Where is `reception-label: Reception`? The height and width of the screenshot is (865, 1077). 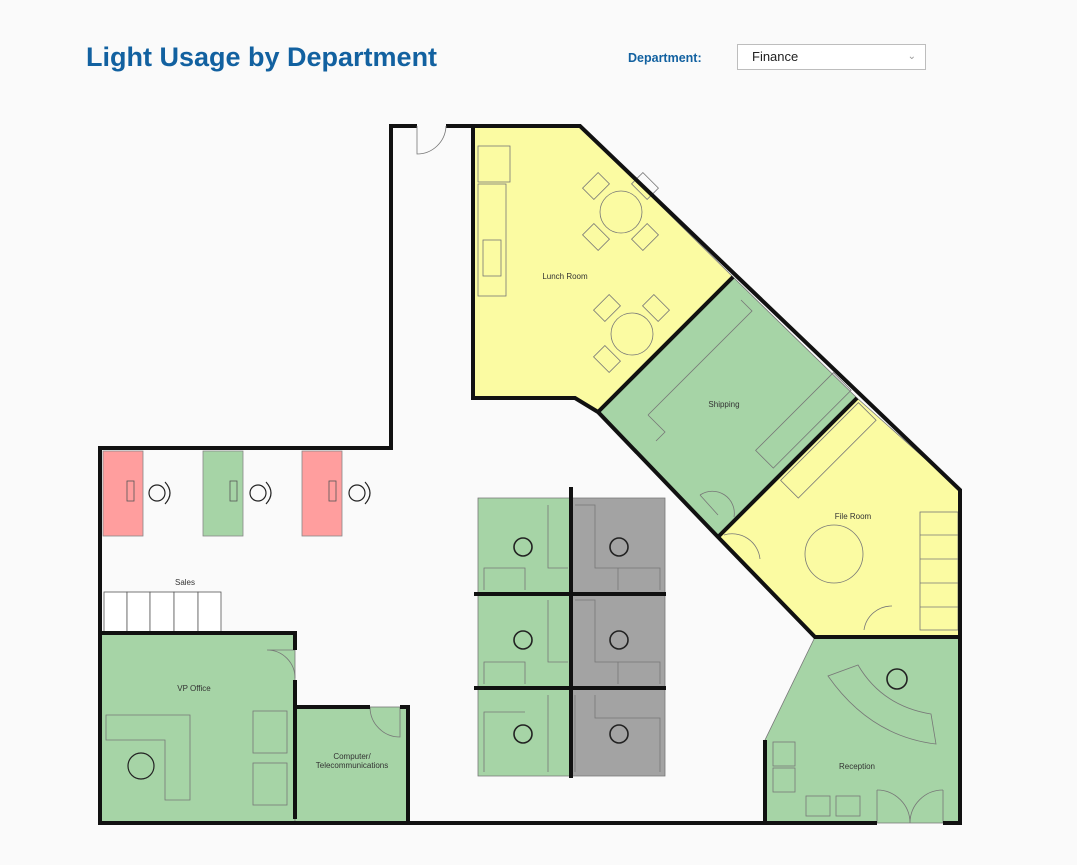
reception-label: Reception is located at coordinates (857, 766).